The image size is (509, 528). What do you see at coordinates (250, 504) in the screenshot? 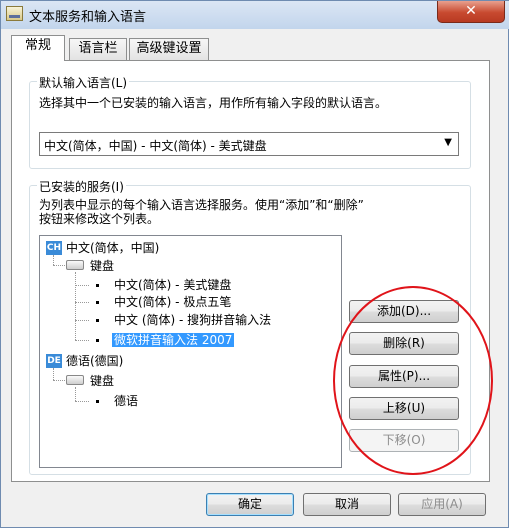
I see `ok-button: 确定` at bounding box center [250, 504].